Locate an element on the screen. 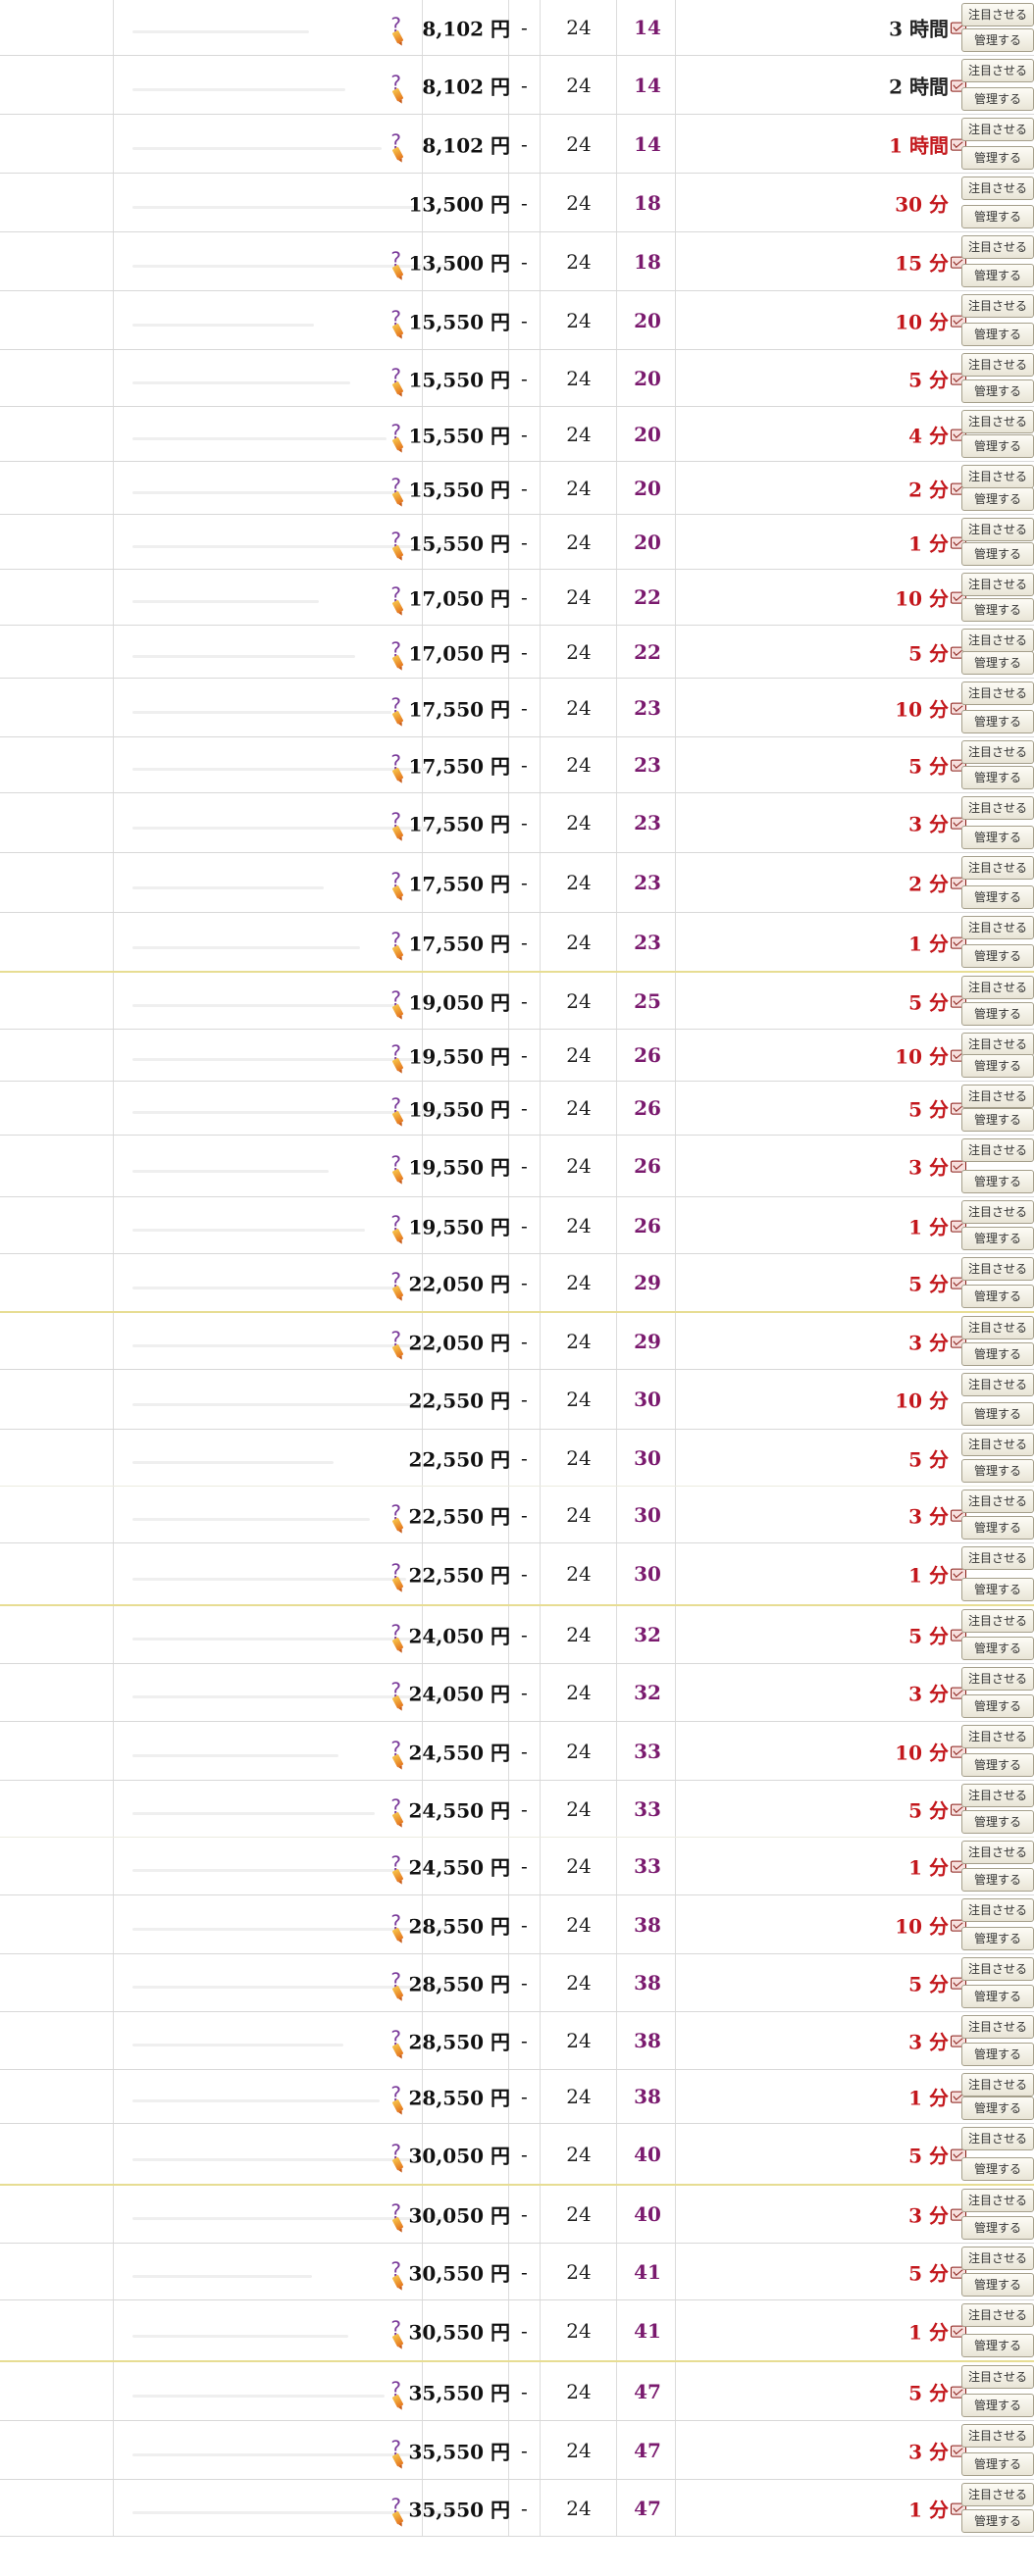 The width and height of the screenshot is (1034, 2576). bid-count: 33 is located at coordinates (647, 1751).